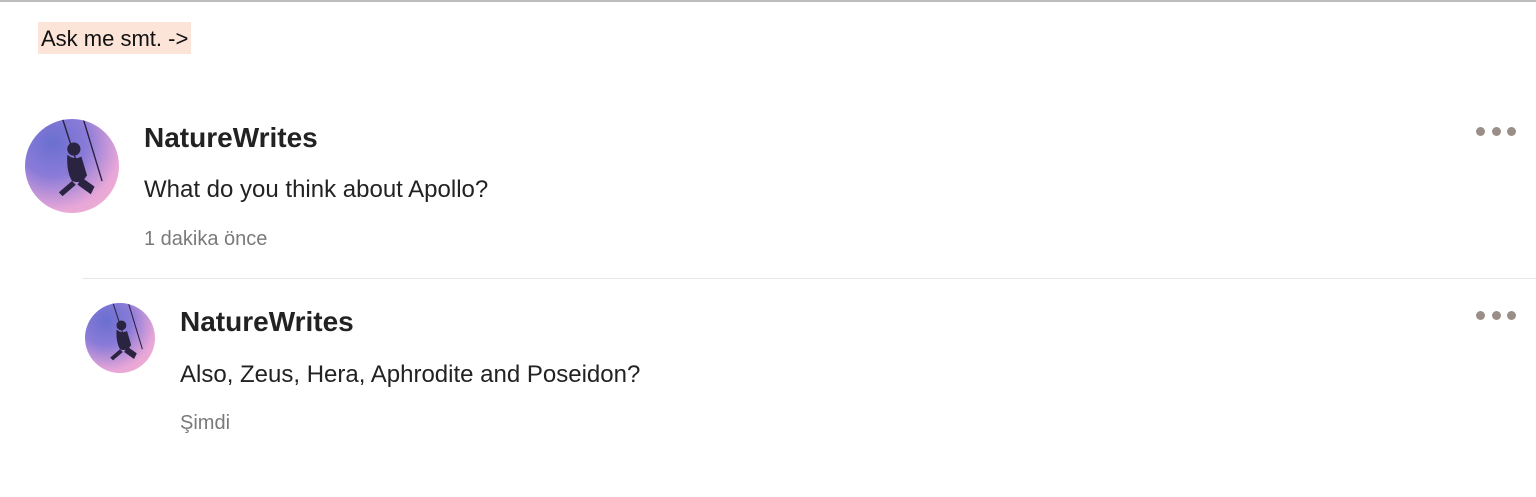 The height and width of the screenshot is (497, 1536). I want to click on top-divider, so click(768, 1).